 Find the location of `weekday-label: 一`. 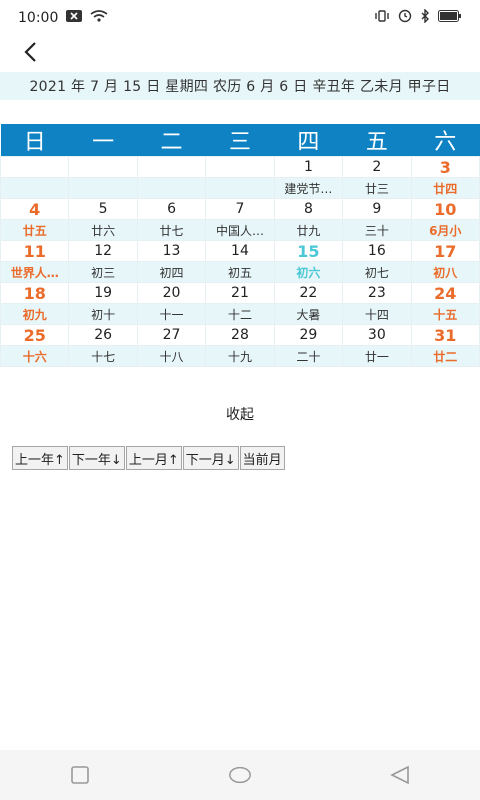

weekday-label: 一 is located at coordinates (103, 140).